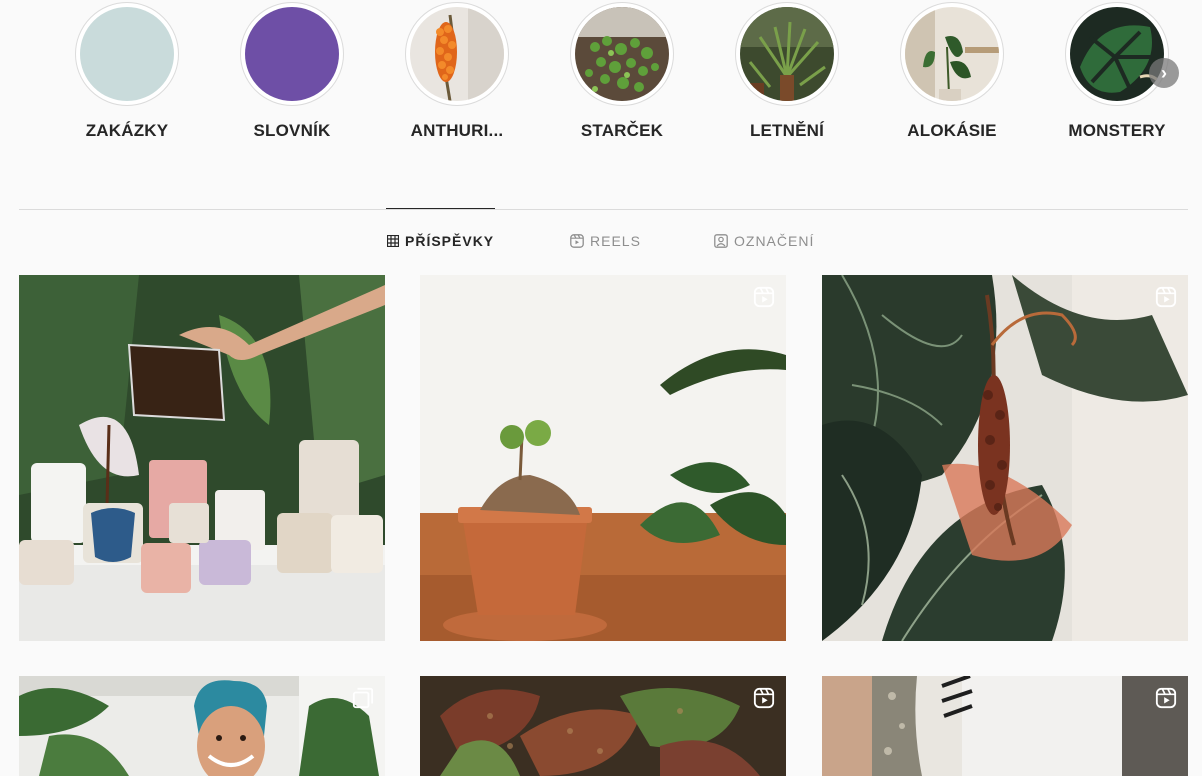  I want to click on active-tab-indicator, so click(440, 208).